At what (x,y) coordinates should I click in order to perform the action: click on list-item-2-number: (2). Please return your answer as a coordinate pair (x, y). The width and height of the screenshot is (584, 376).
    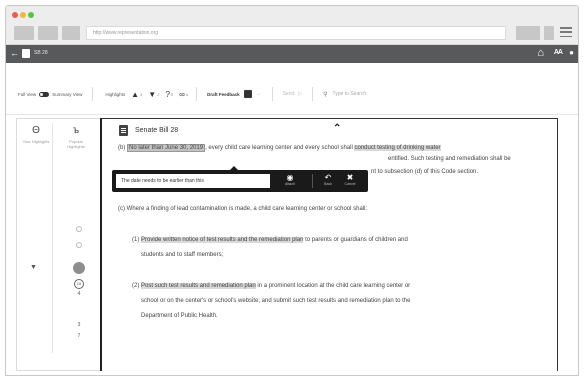
    Looking at the image, I should click on (136, 286).